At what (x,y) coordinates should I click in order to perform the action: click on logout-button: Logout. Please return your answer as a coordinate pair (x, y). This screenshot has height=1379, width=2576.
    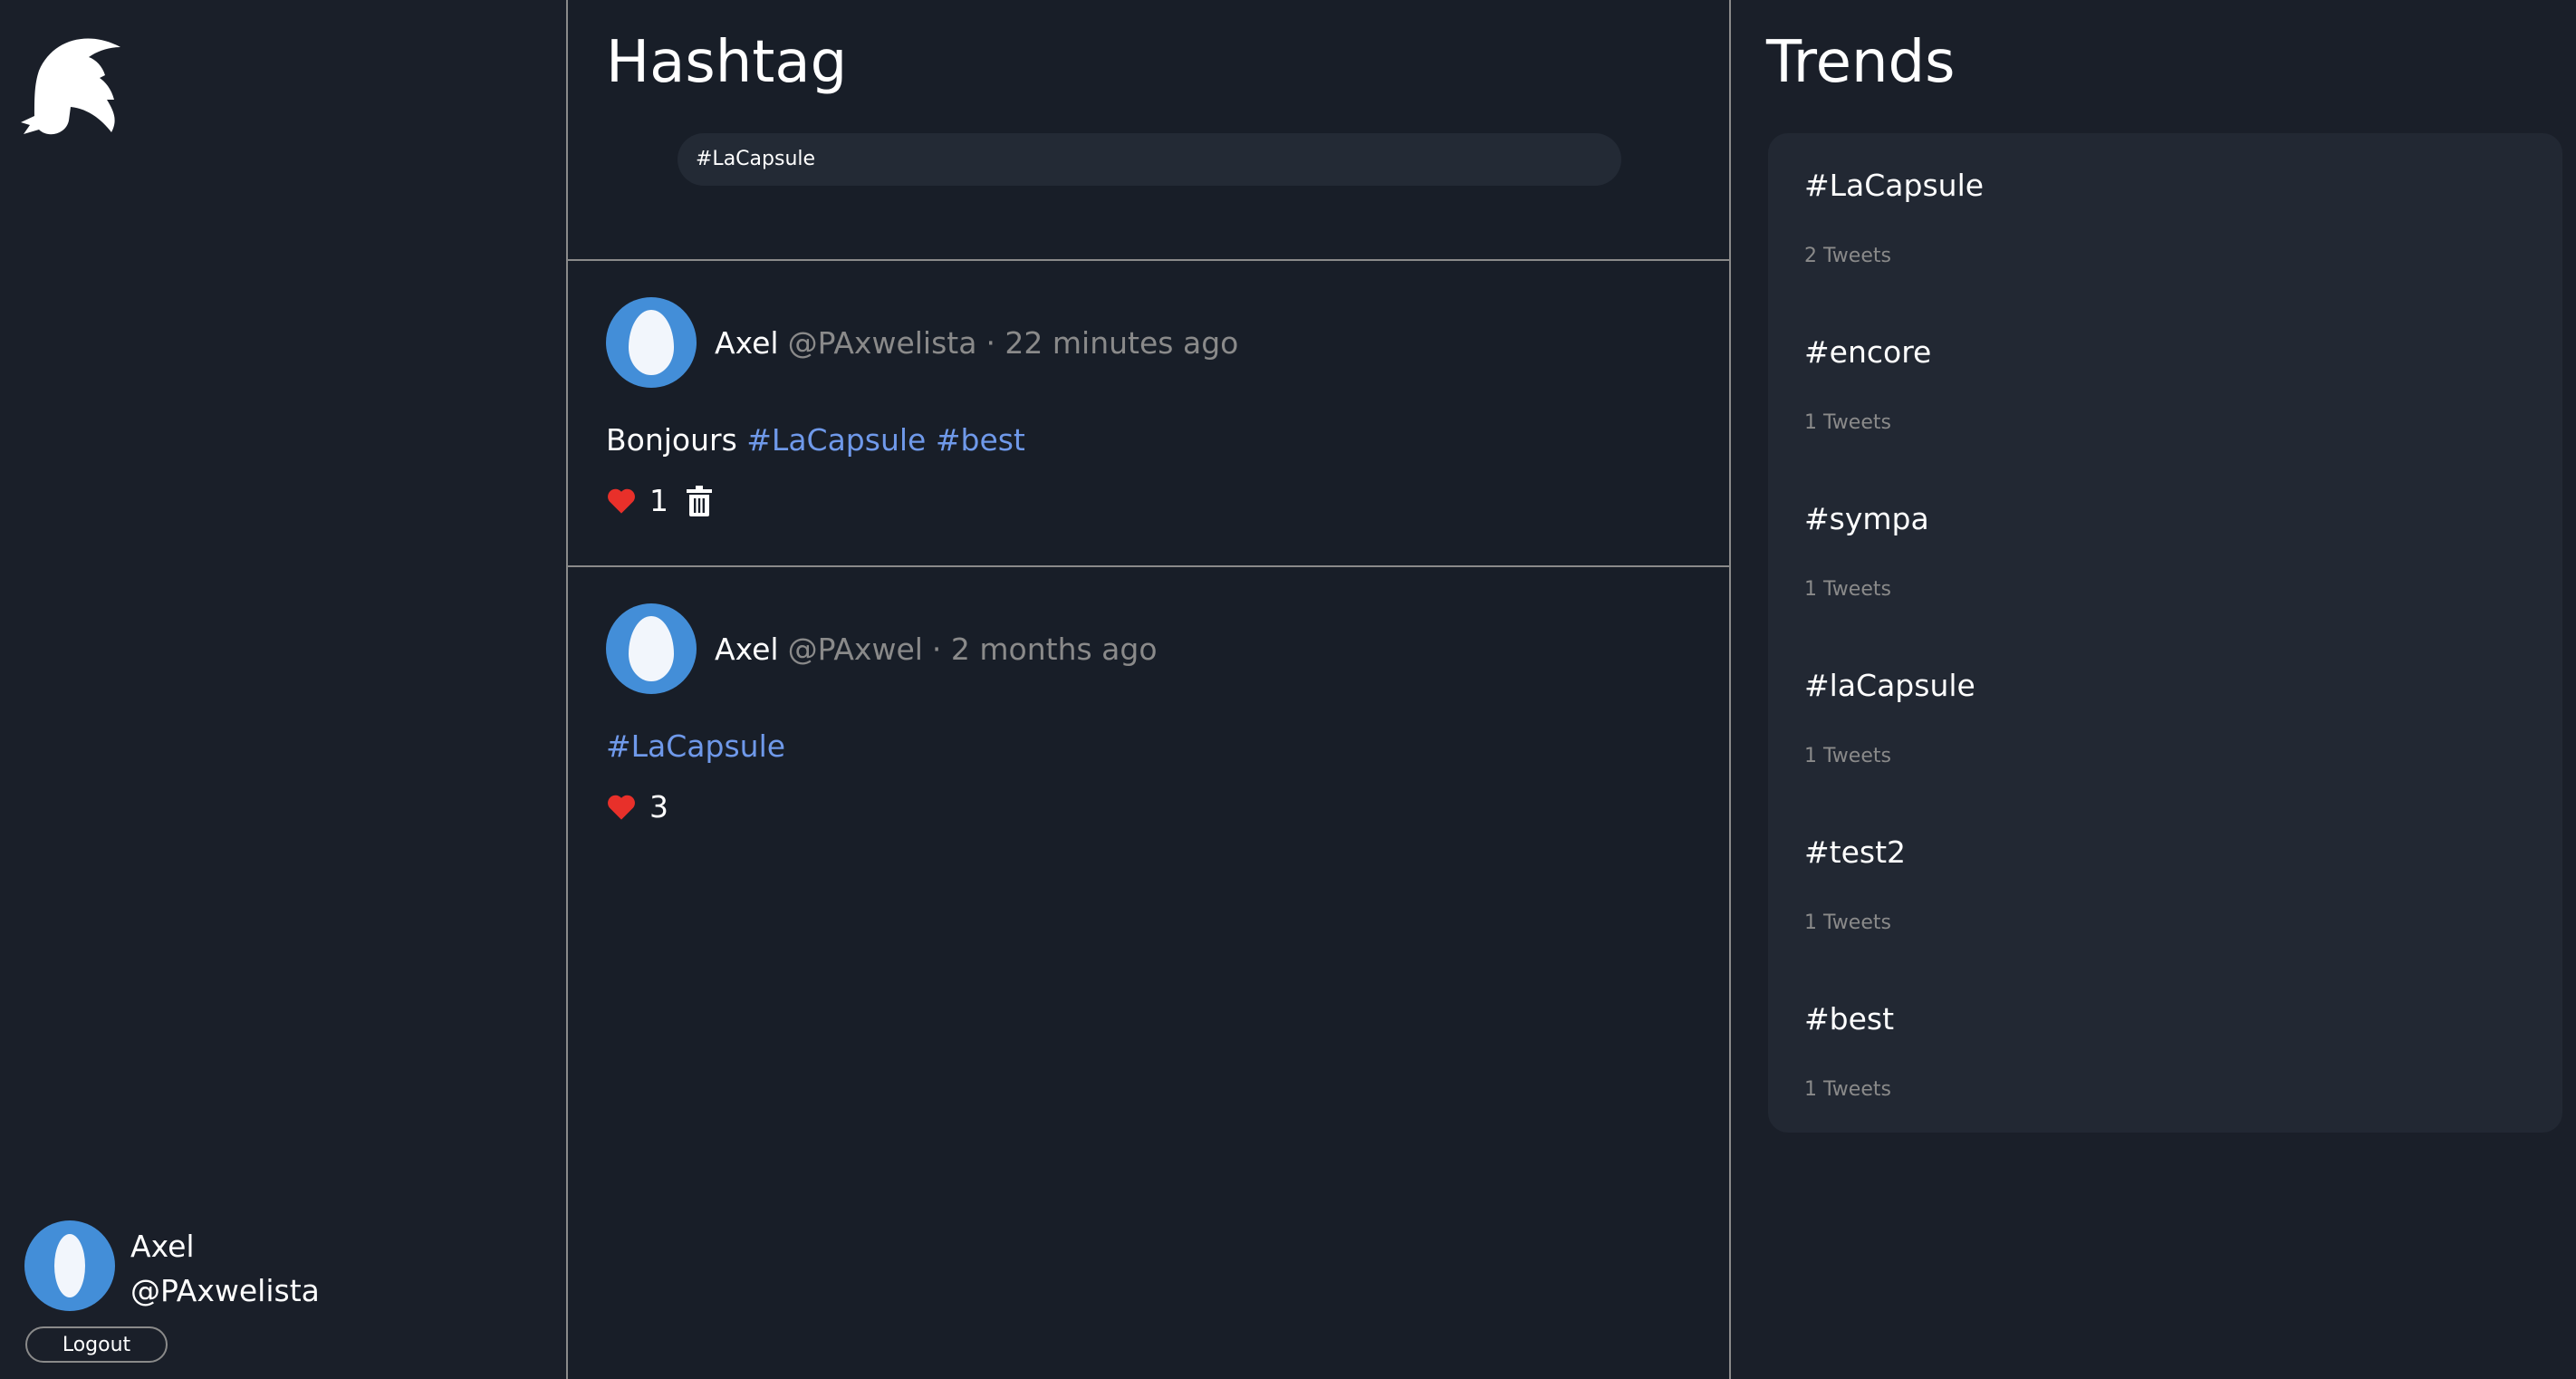
    Looking at the image, I should click on (96, 1344).